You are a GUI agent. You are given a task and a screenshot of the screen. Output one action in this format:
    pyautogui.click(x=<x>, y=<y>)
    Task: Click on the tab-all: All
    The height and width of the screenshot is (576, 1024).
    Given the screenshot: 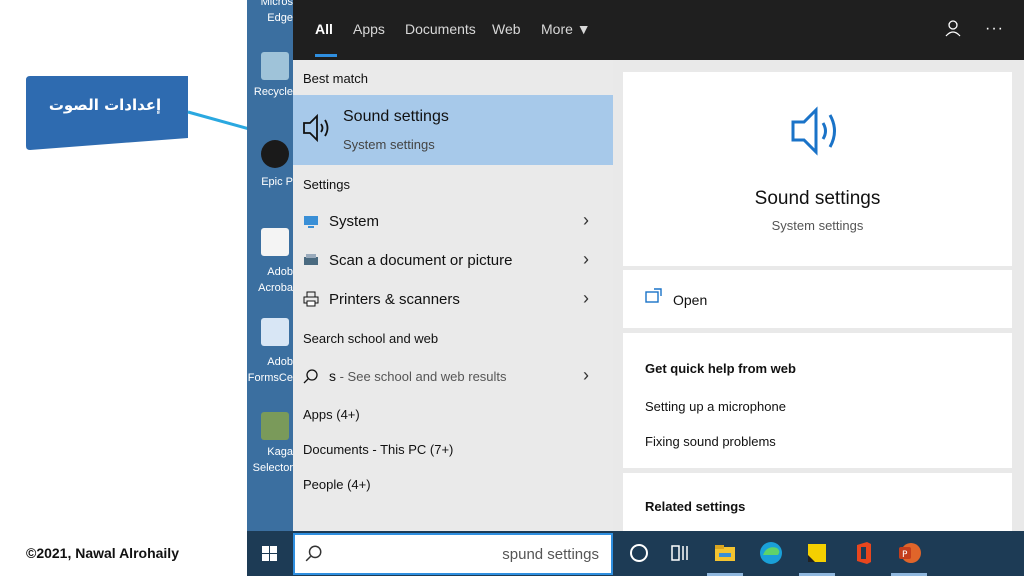 What is the action you would take?
    pyautogui.click(x=324, y=29)
    